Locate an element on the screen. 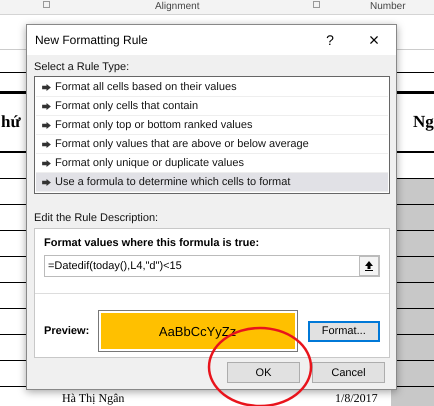 This screenshot has width=434, height=406. ok-button: OK is located at coordinates (263, 372).